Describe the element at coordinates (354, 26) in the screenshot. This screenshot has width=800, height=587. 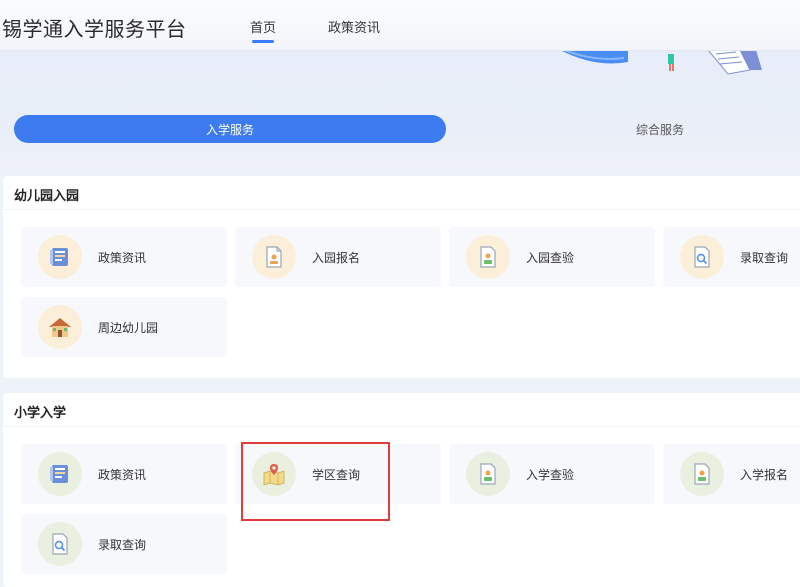
I see `nav-policy-news: 政策资讯` at that location.